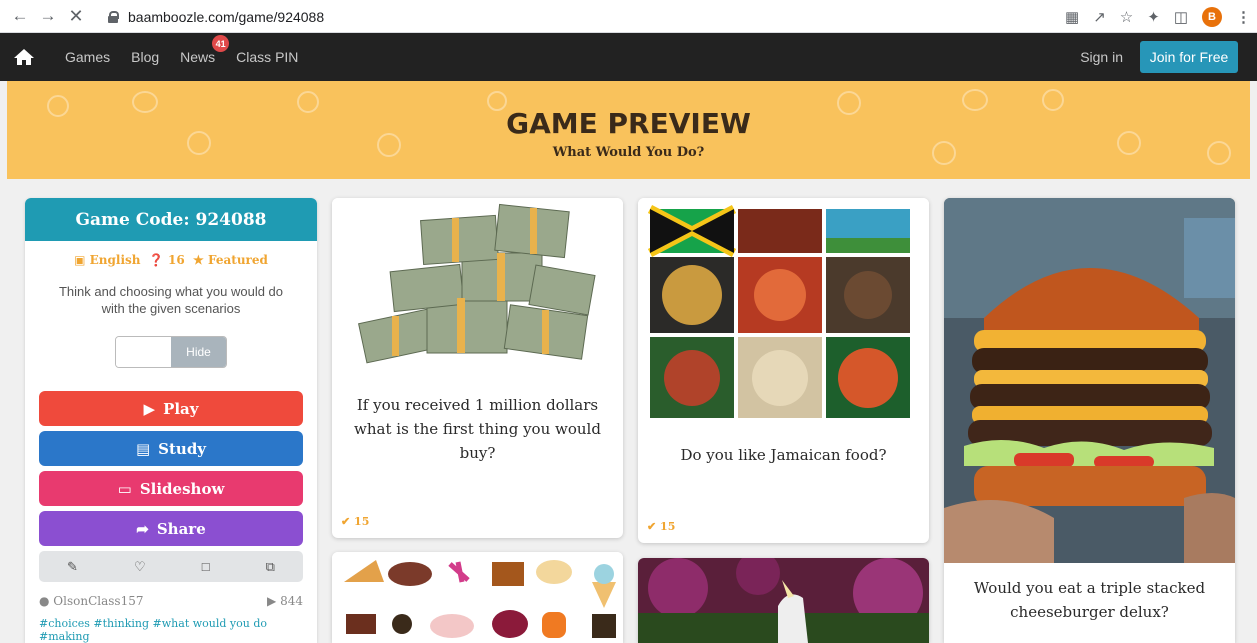 The height and width of the screenshot is (643, 1257). Describe the element at coordinates (171, 566) in the screenshot. I see `tool-bar: ✎ ♡ □ ⧉` at that location.